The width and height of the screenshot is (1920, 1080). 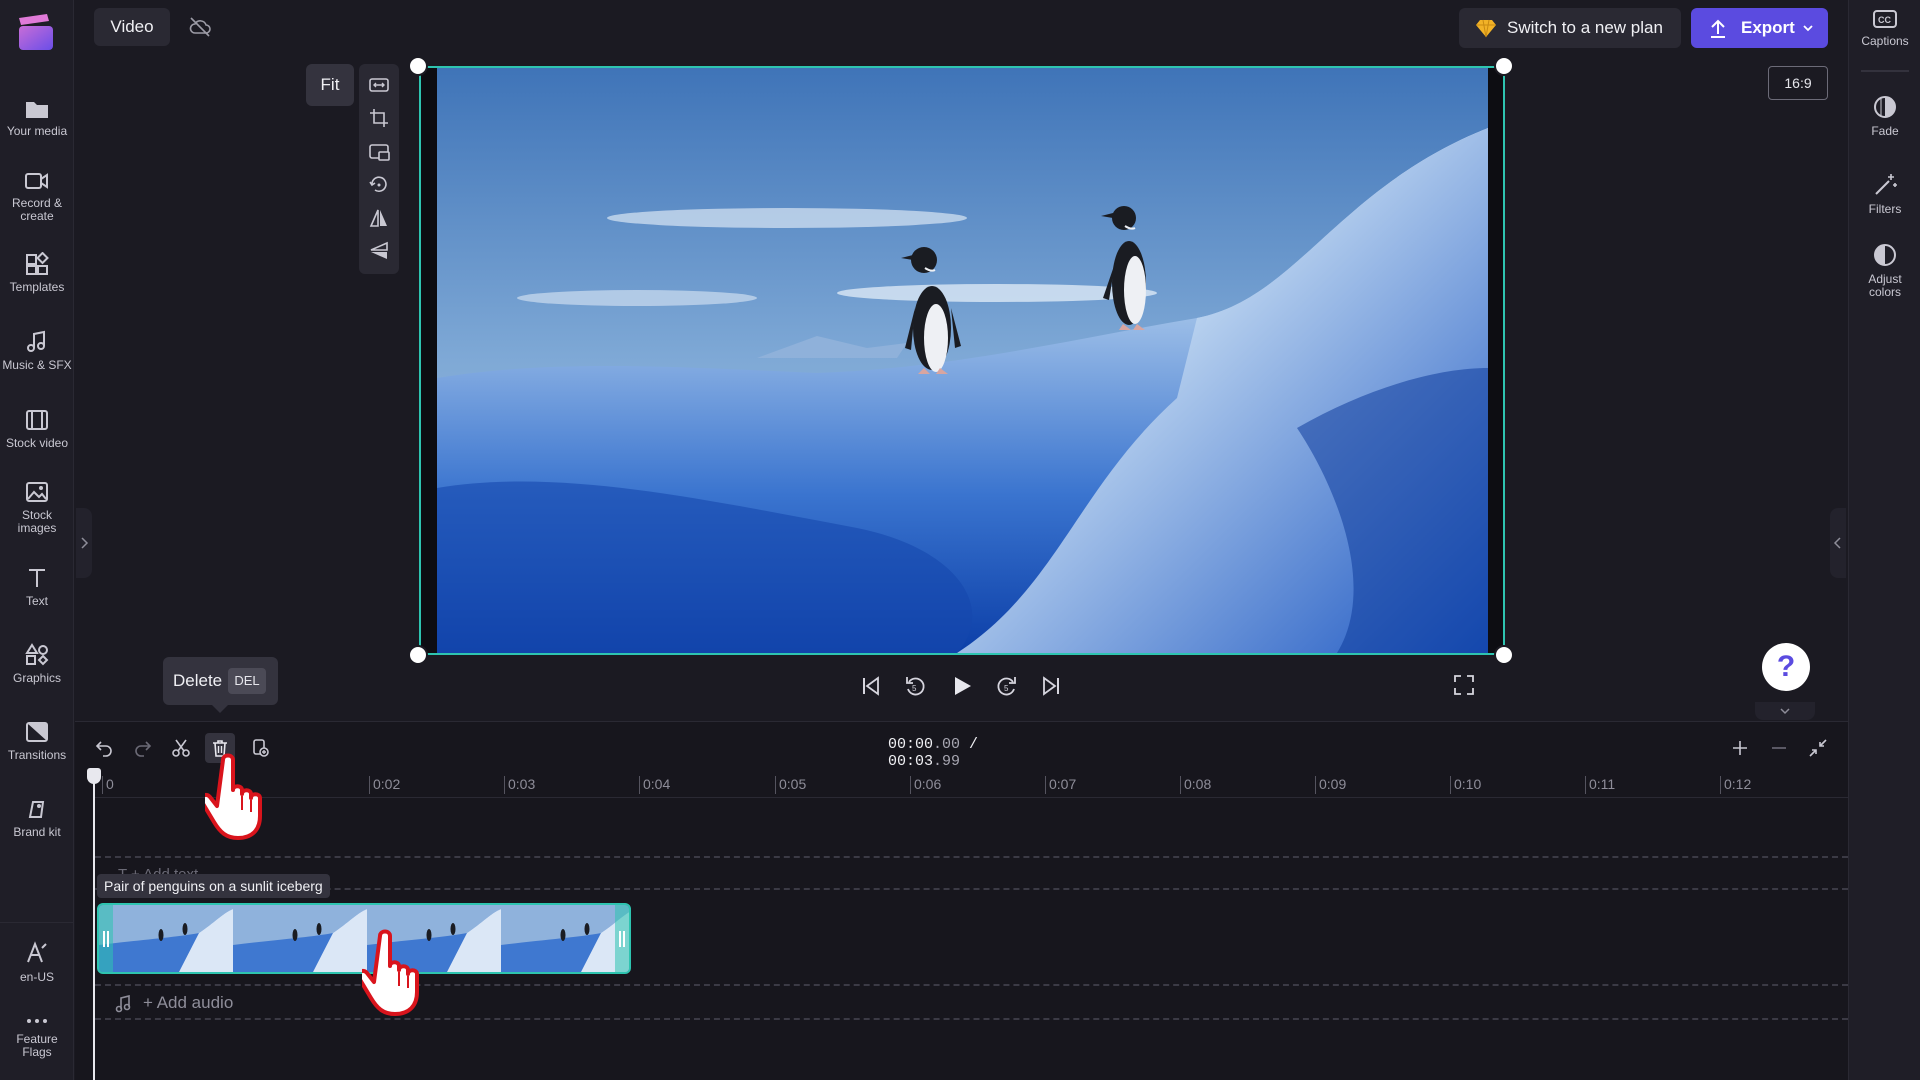 I want to click on minus-icon, so click(x=1779, y=748).